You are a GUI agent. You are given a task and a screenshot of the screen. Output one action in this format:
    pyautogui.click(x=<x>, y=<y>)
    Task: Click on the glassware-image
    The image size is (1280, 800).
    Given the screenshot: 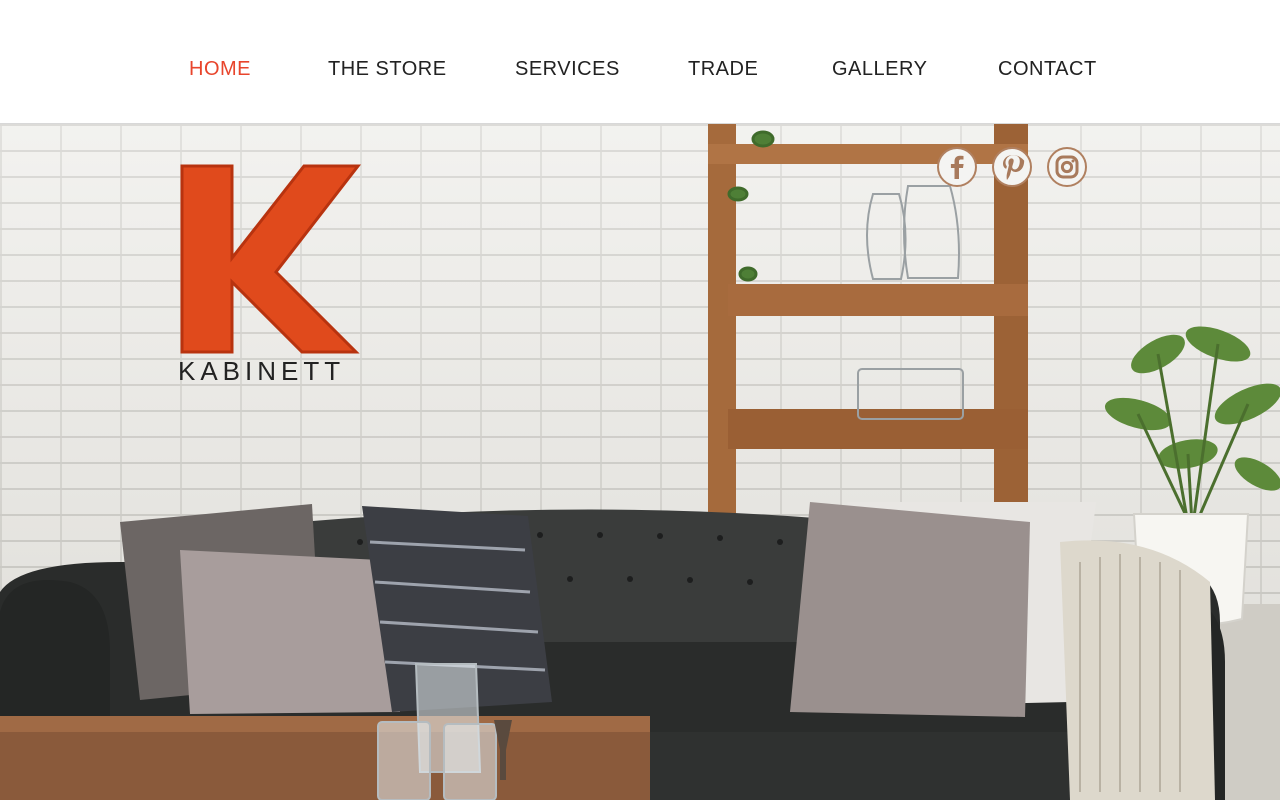 What is the action you would take?
    pyautogui.click(x=444, y=731)
    